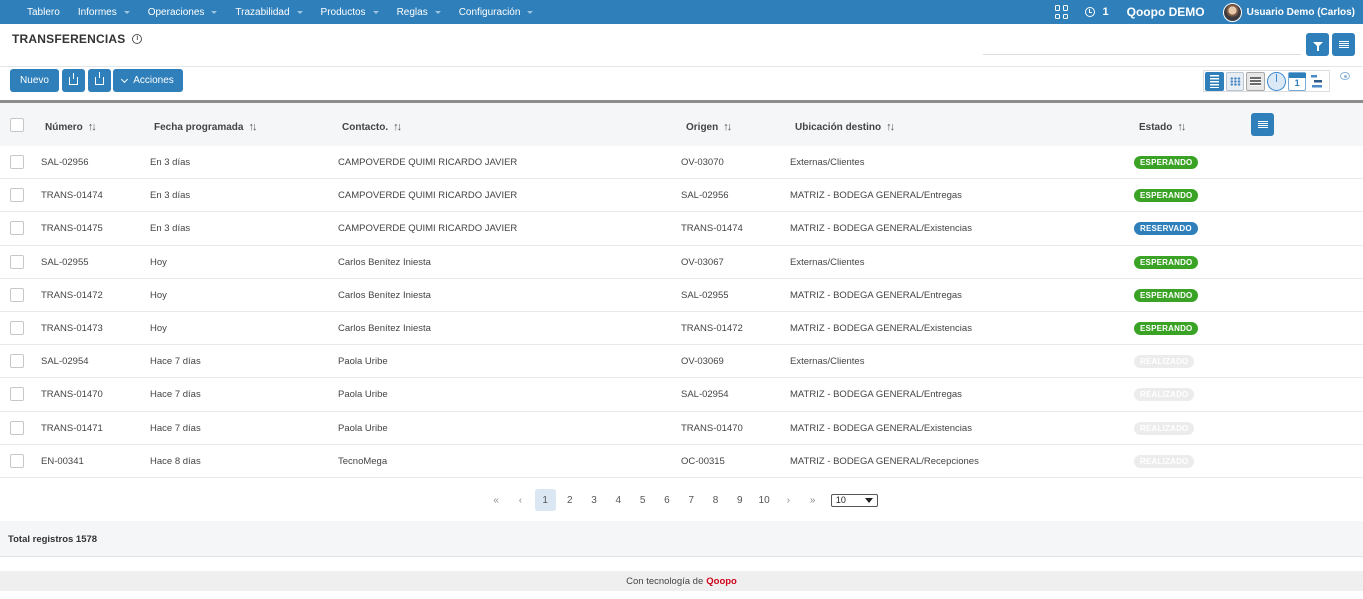 This screenshot has width=1363, height=599. What do you see at coordinates (681, 539) in the screenshot?
I see `summary-bar: Total registros 1578` at bounding box center [681, 539].